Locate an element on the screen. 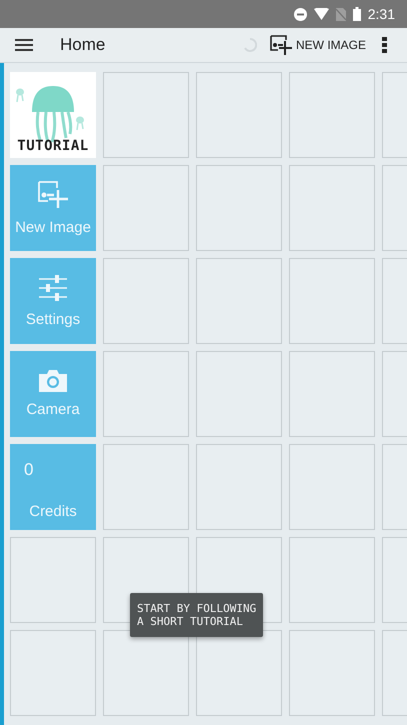 Image resolution: width=407 pixels, height=725 pixels. more-options-icon is located at coordinates (384, 45).